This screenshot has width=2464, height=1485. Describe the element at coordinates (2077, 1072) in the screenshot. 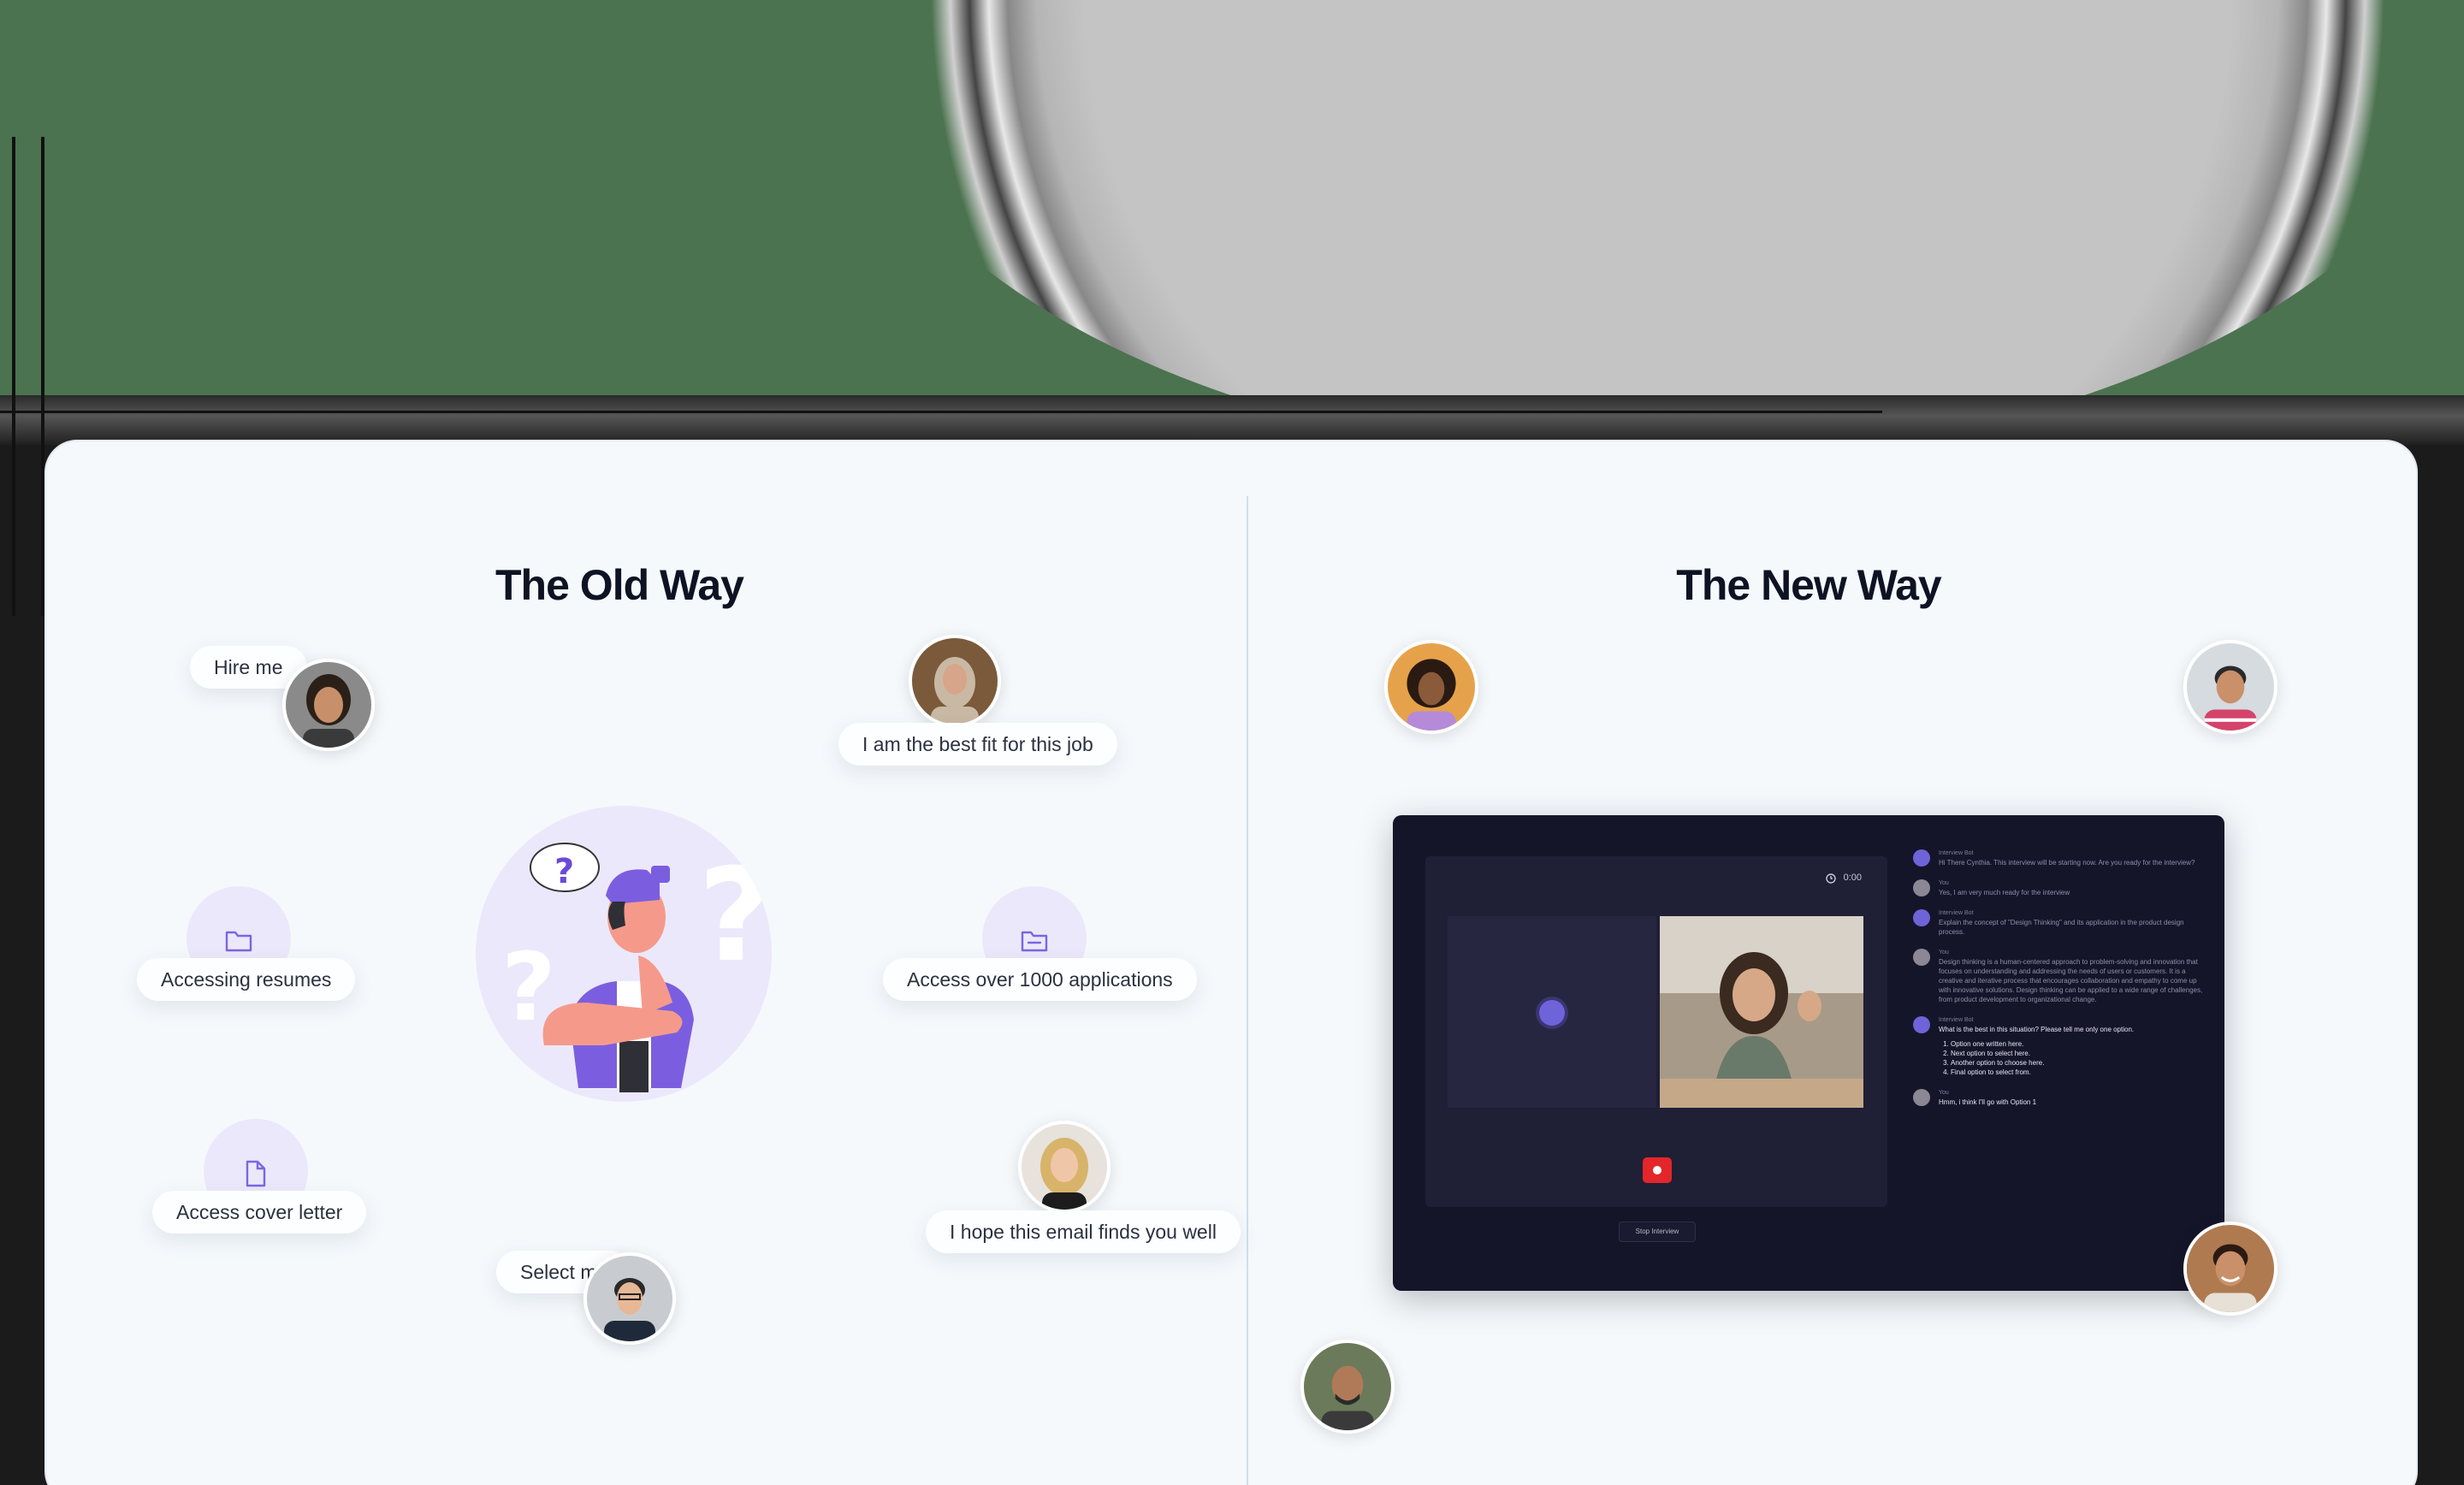

I see `option-item: Final option to select from.` at that location.